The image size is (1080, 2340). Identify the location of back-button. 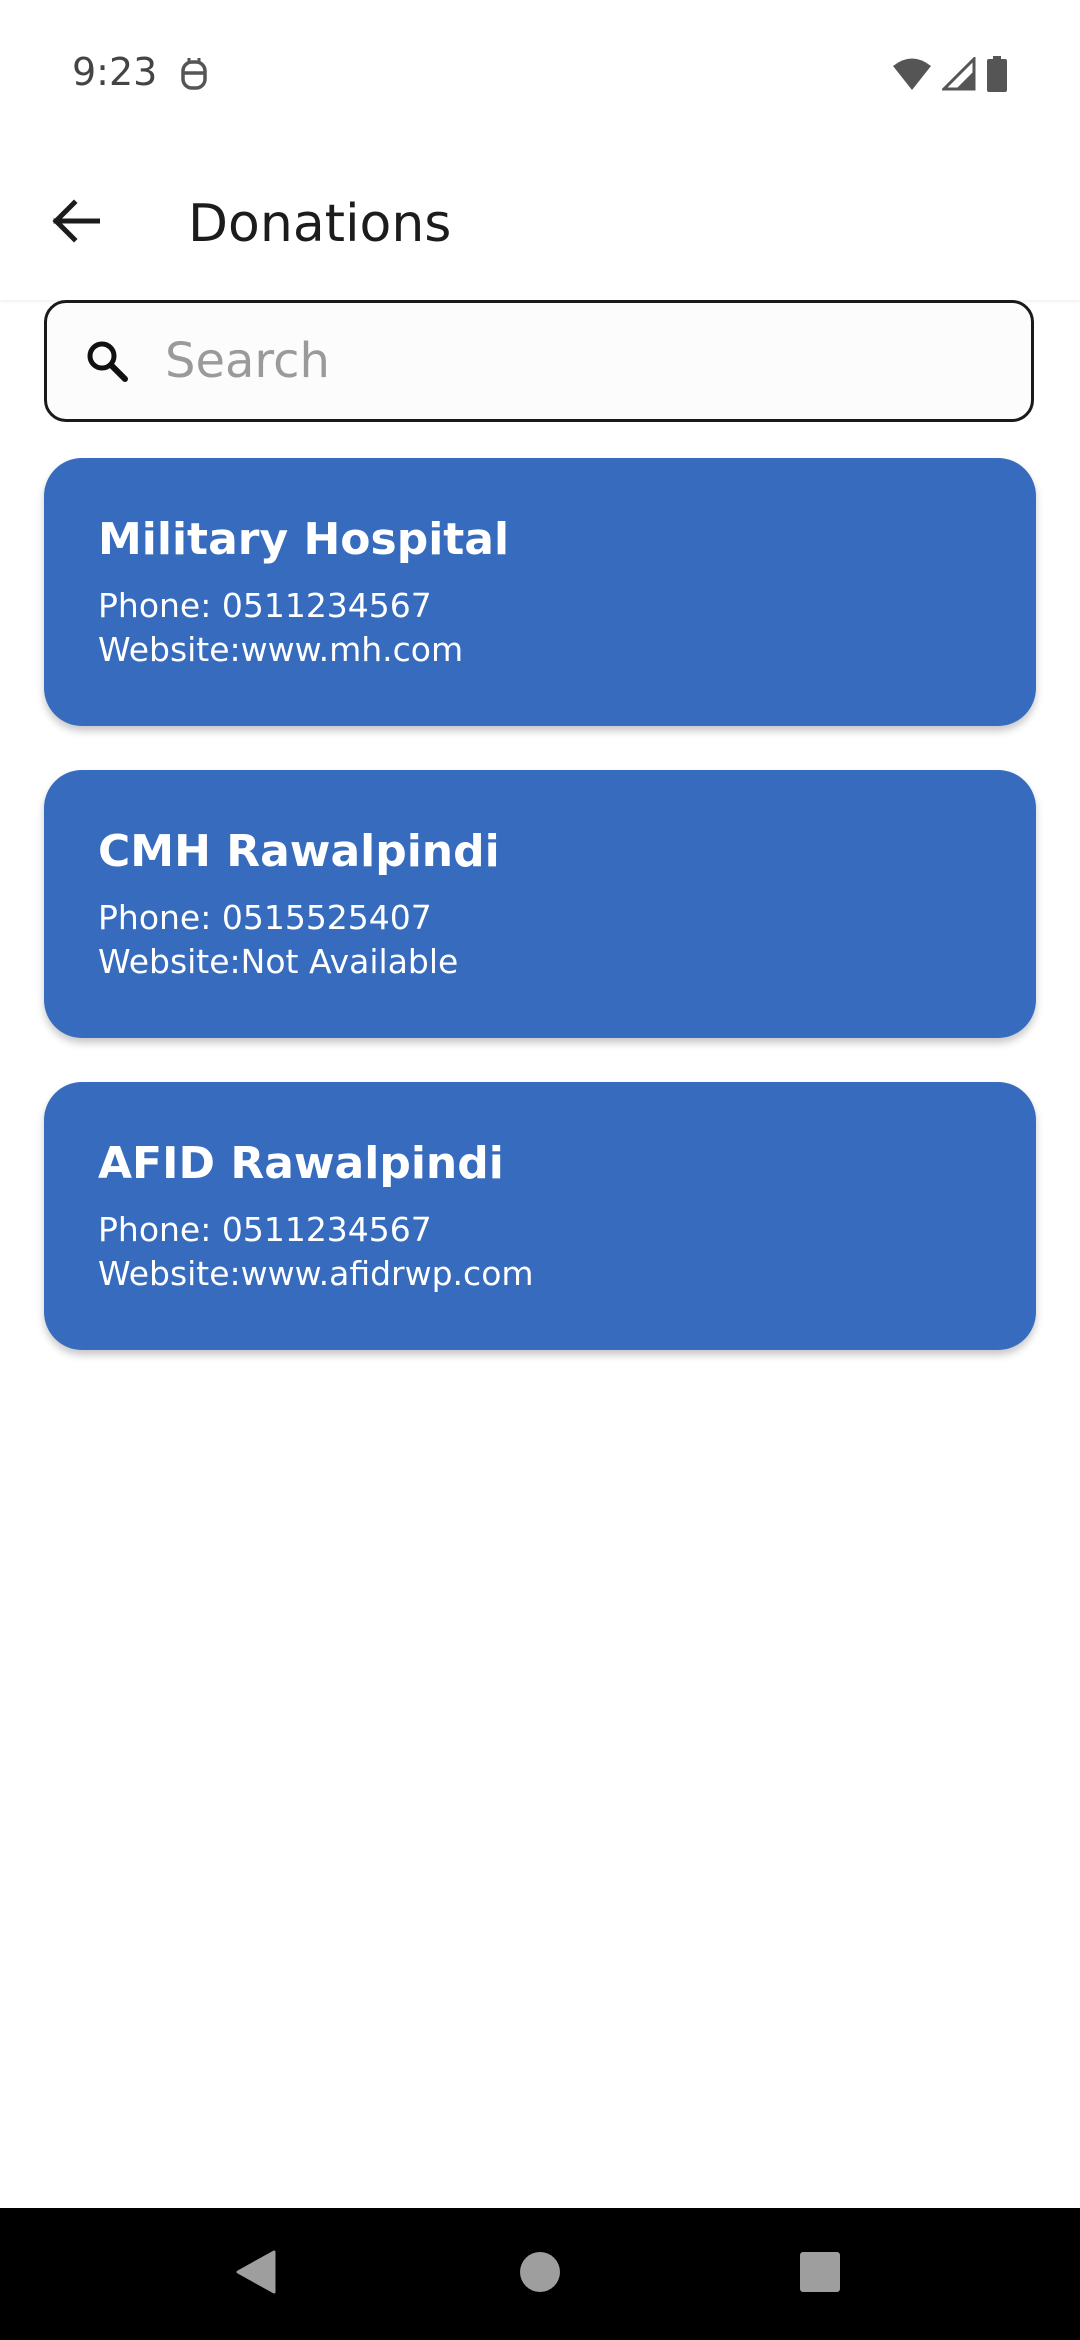
(75, 223).